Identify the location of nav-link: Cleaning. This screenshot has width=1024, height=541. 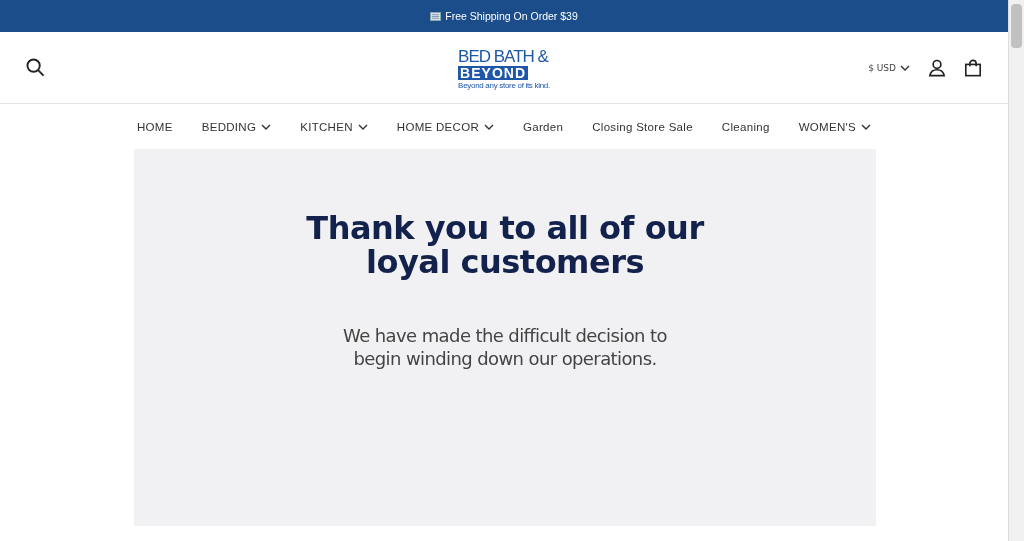
(745, 126).